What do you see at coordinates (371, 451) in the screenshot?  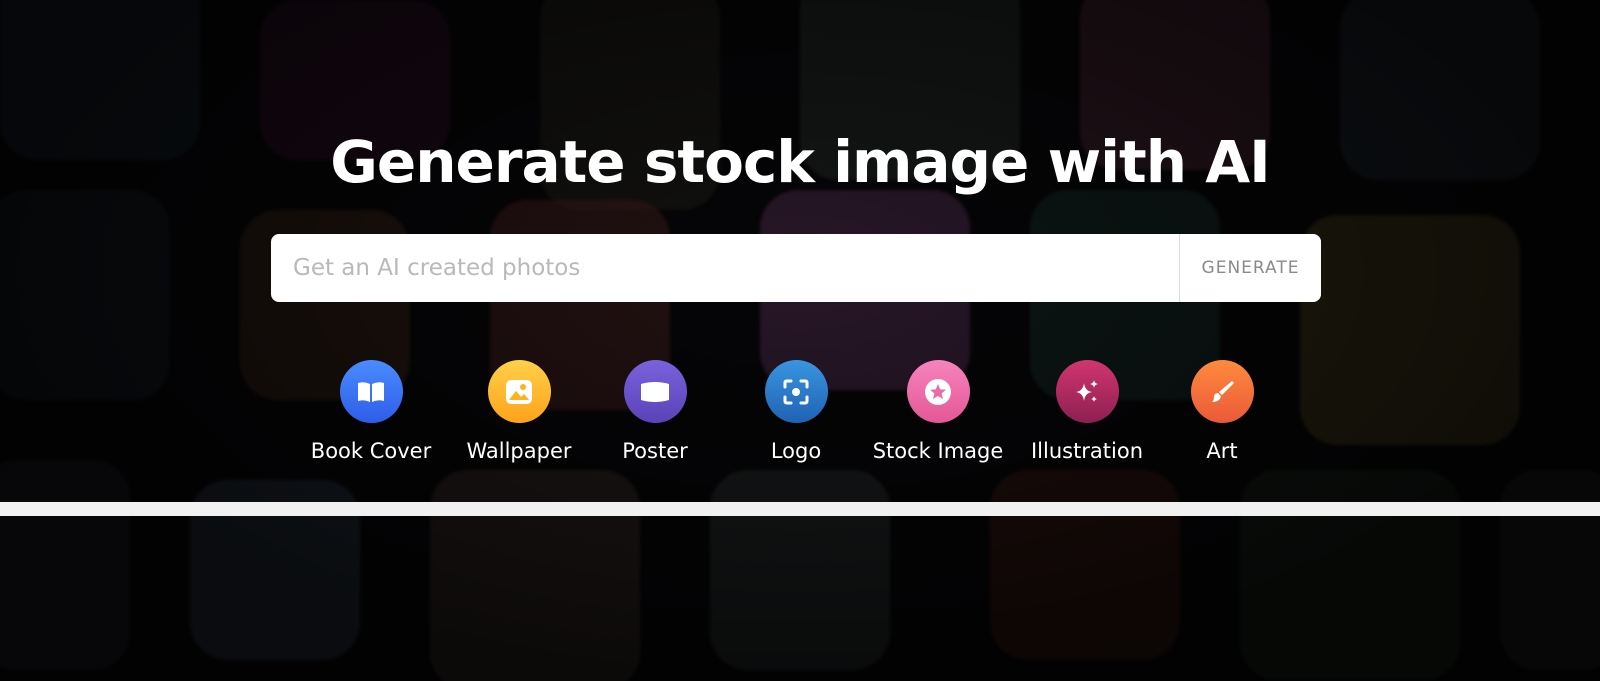 I see `category-label: Book Cover` at bounding box center [371, 451].